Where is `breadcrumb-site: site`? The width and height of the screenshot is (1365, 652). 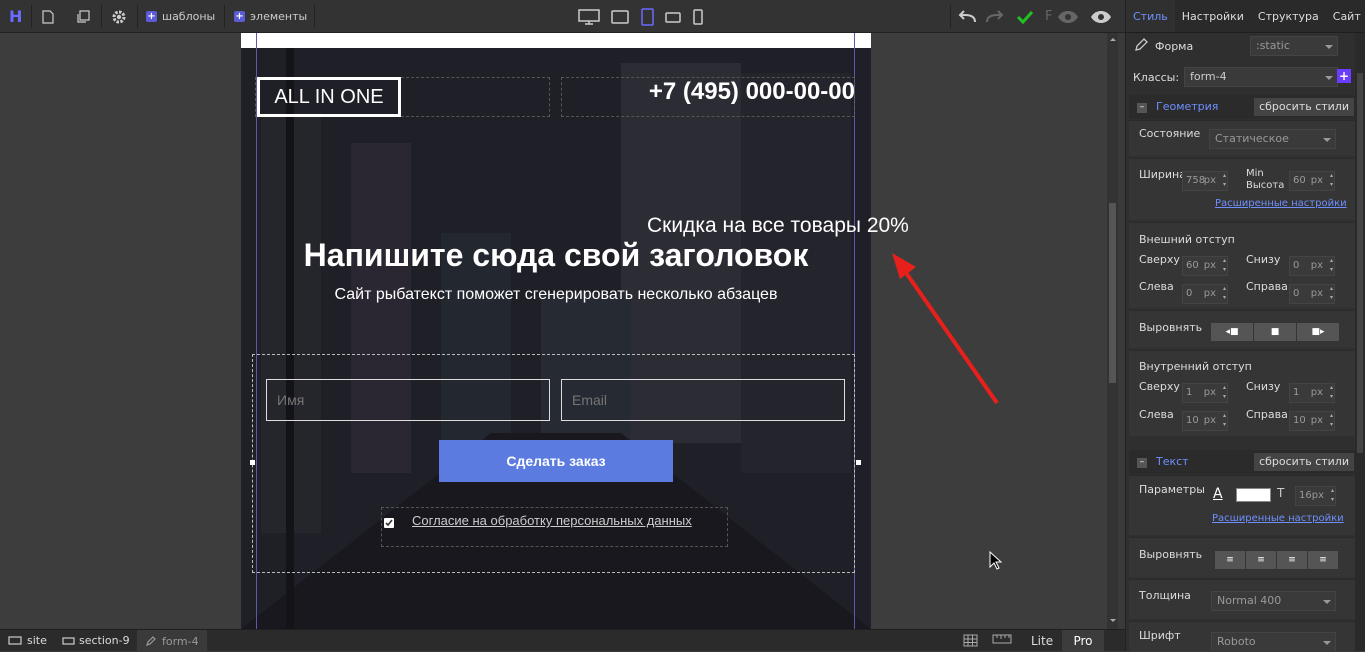 breadcrumb-site: site is located at coordinates (27, 640).